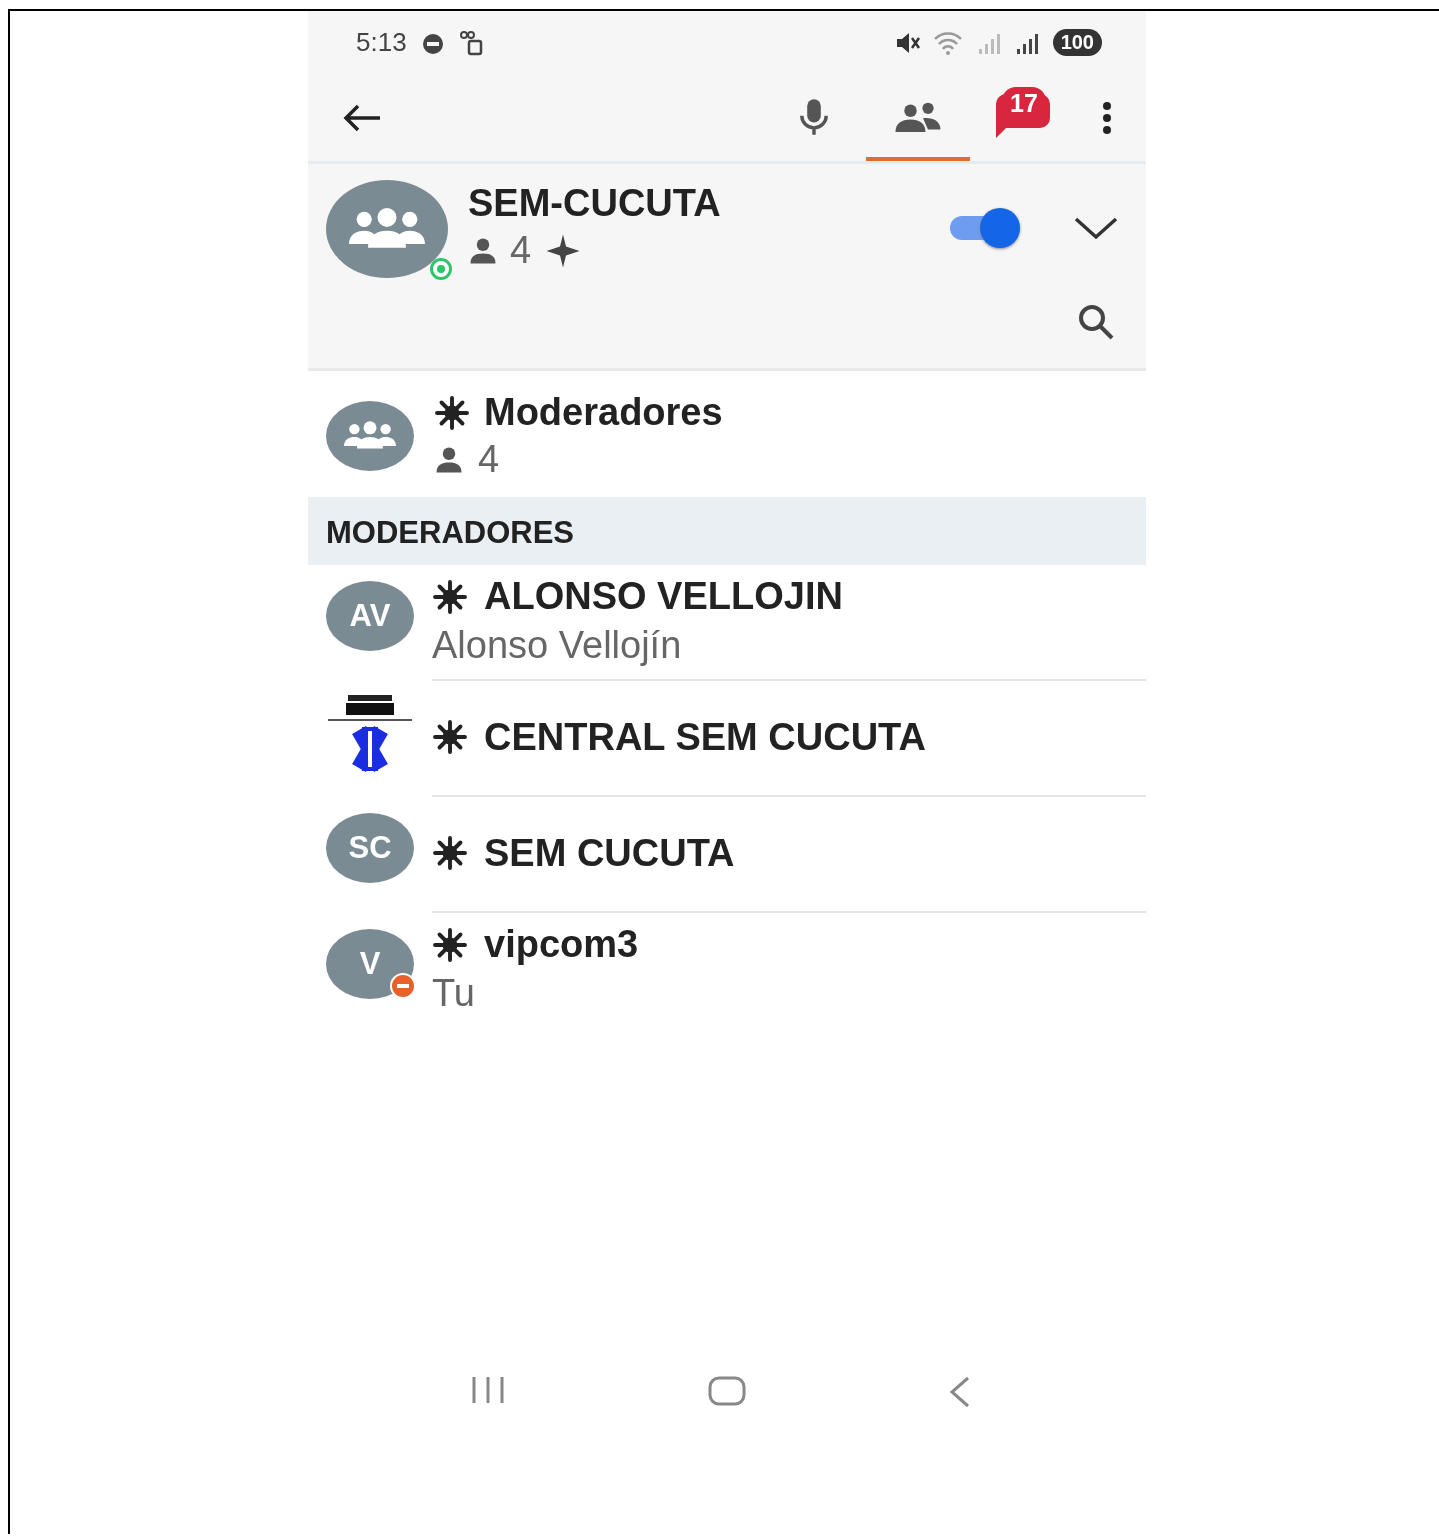  What do you see at coordinates (603, 412) in the screenshot?
I see `group-name: Moderadores` at bounding box center [603, 412].